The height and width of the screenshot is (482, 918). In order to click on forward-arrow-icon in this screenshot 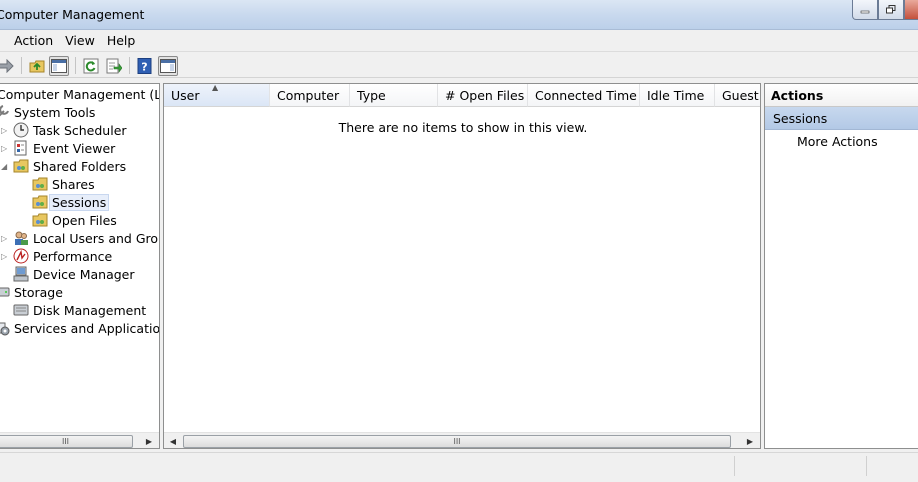, I will do `click(7, 66)`.